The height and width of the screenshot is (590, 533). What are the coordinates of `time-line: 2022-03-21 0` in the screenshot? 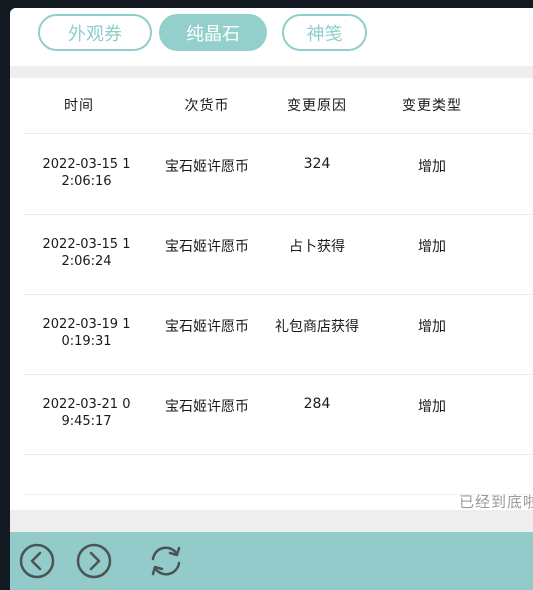 It's located at (86, 404).